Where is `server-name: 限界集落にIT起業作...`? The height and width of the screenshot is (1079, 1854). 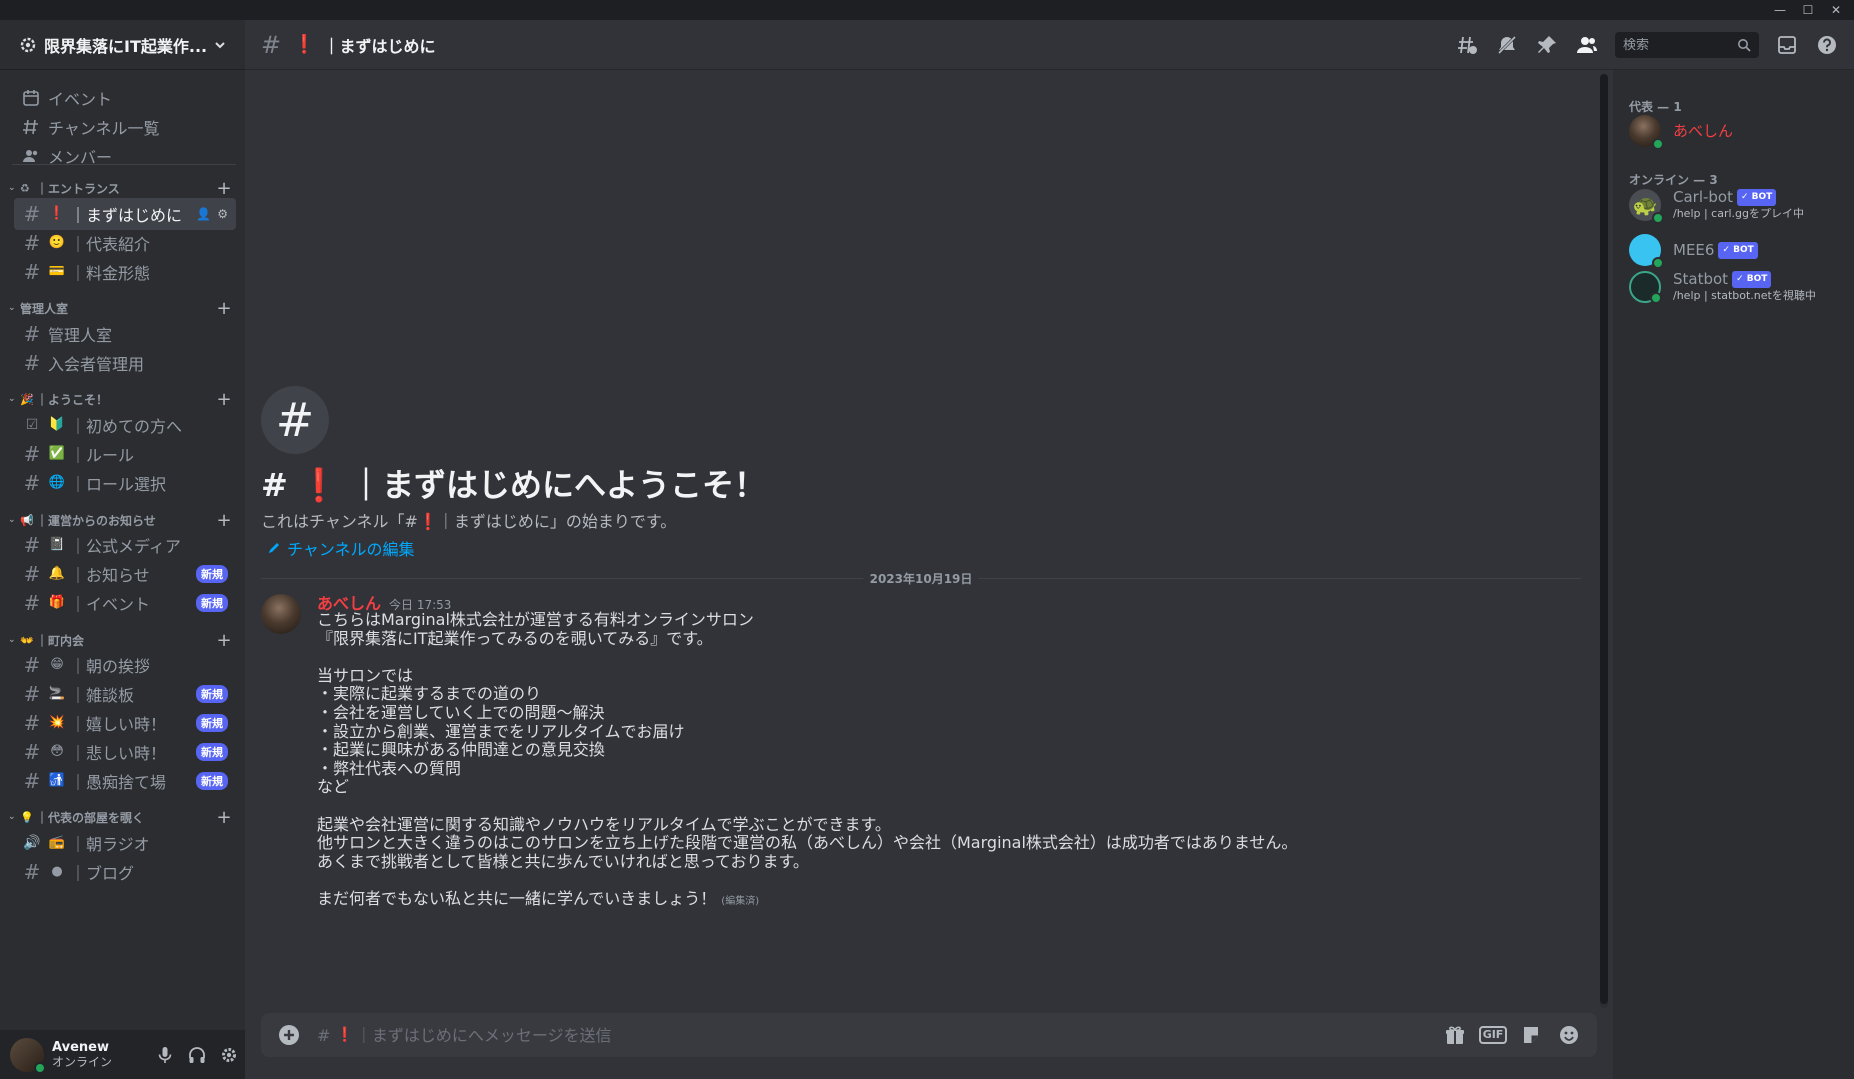 server-name: 限界集落にIT起業作... is located at coordinates (126, 46).